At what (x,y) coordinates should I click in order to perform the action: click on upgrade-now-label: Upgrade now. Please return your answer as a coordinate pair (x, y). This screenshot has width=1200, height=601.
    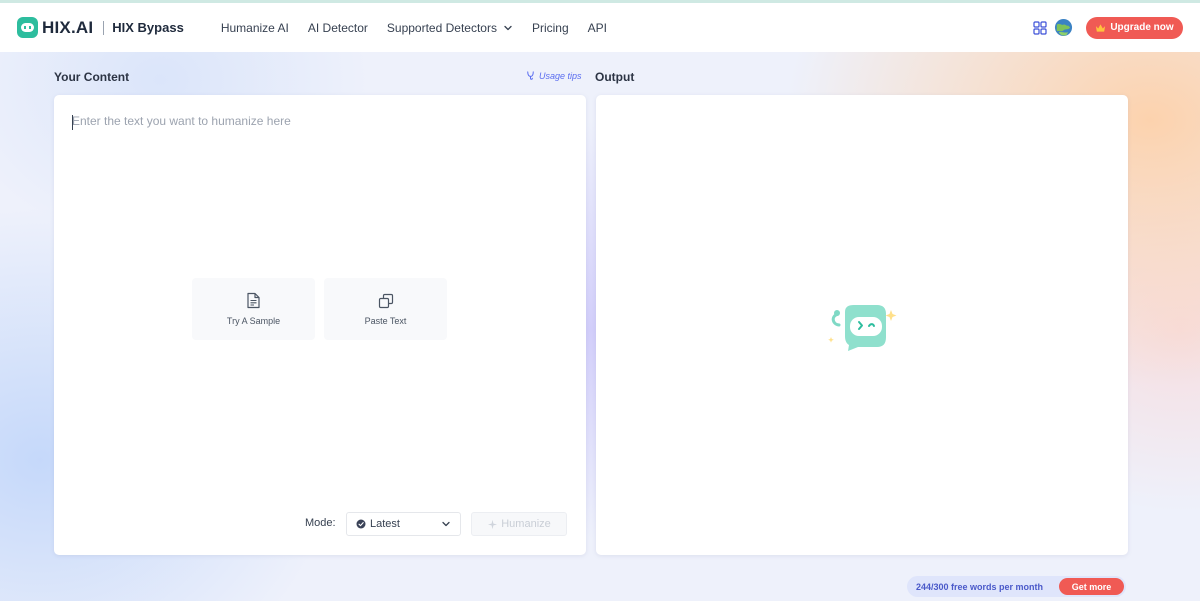
    Looking at the image, I should click on (1142, 27).